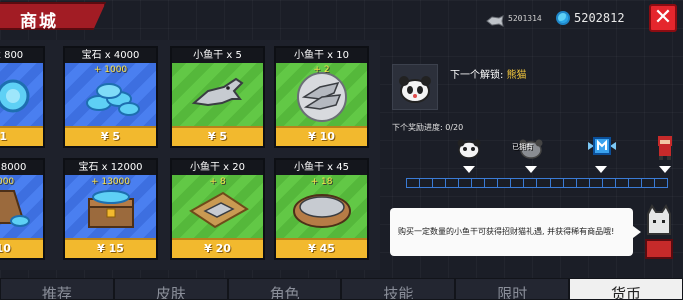 The height and width of the screenshot is (300, 683). Describe the element at coordinates (217, 248) in the screenshot. I see `card-price: ¥ 20` at that location.